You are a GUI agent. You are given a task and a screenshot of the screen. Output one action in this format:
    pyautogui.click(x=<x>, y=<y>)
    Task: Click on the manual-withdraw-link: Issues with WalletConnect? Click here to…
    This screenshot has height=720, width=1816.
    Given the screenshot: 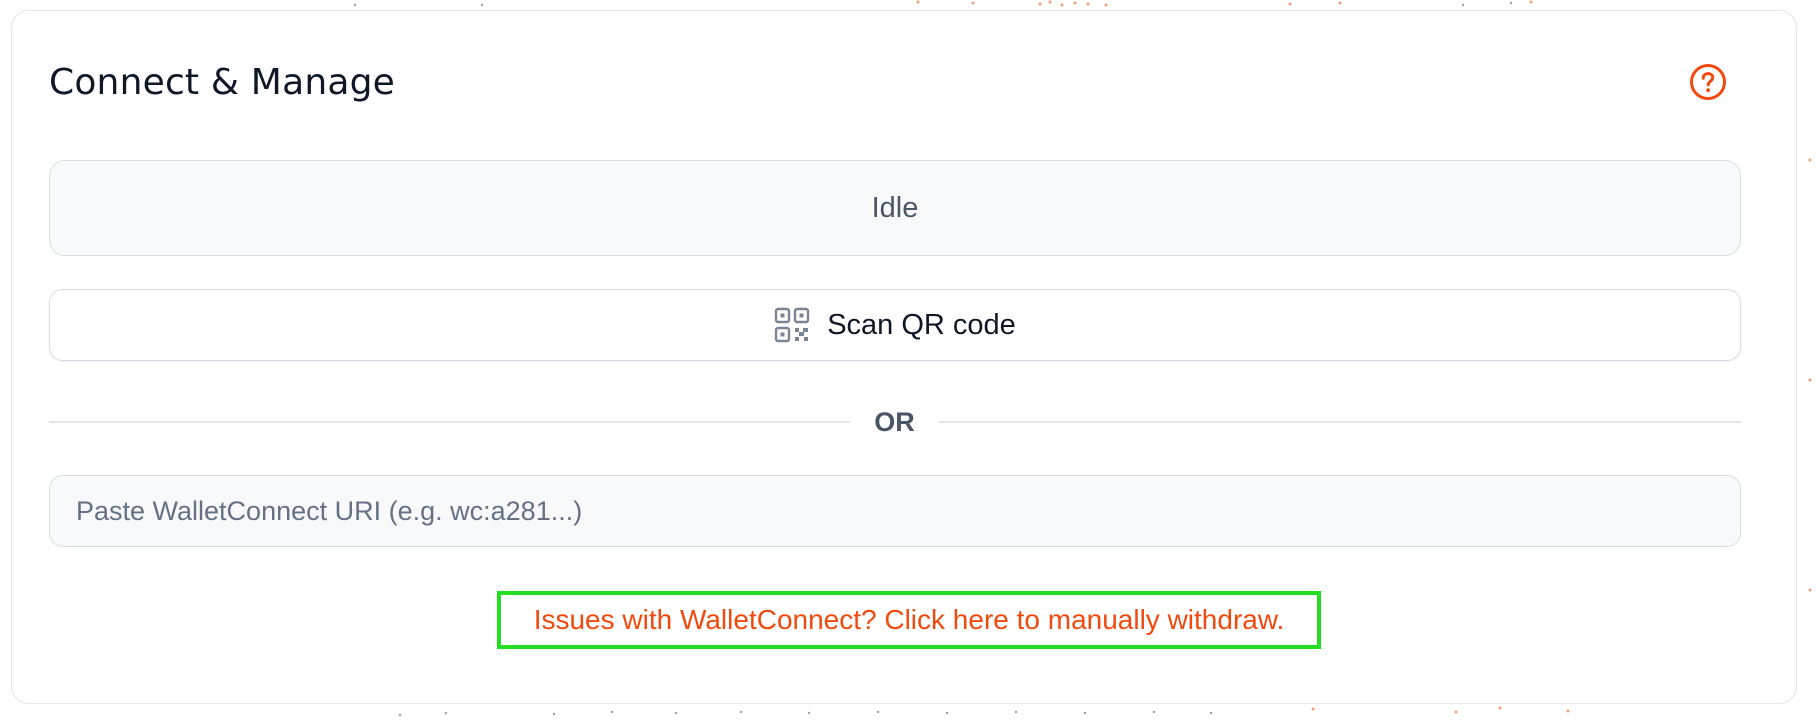 What is the action you would take?
    pyautogui.click(x=909, y=620)
    